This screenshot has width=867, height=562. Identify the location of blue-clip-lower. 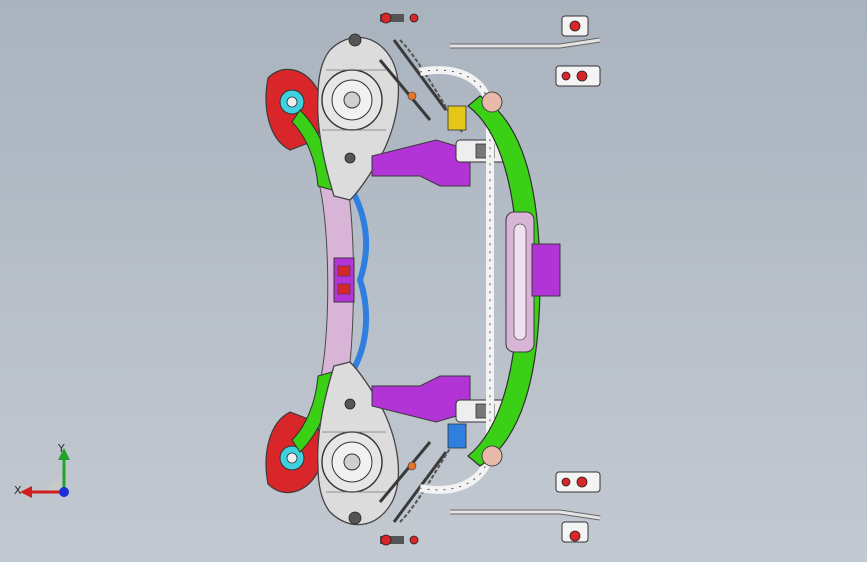
(457, 436).